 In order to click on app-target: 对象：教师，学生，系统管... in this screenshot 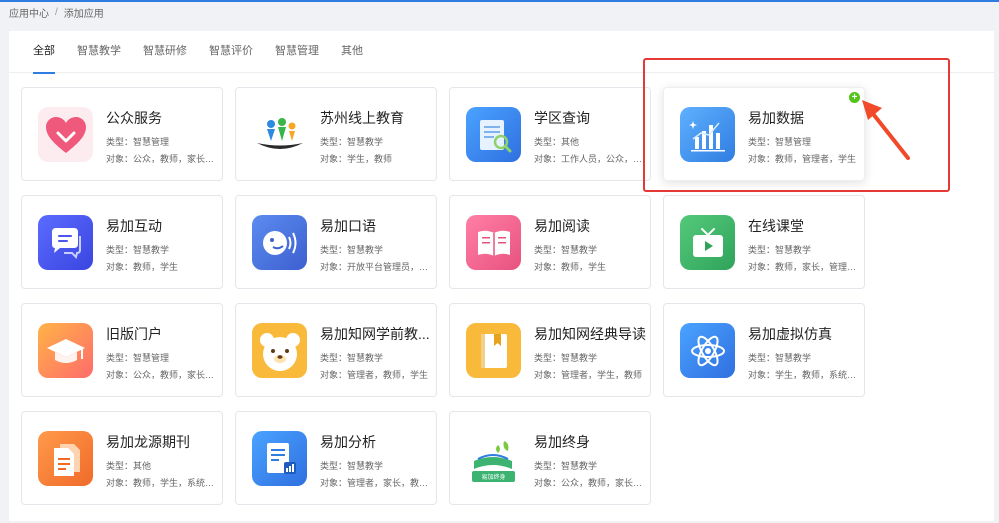, I will do `click(162, 483)`.